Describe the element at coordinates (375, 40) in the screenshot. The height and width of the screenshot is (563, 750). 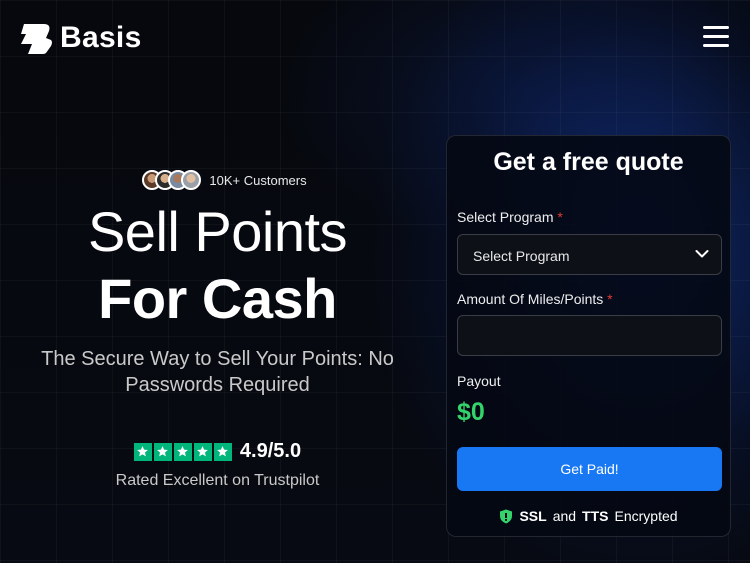
I see `site-header: Basis` at that location.